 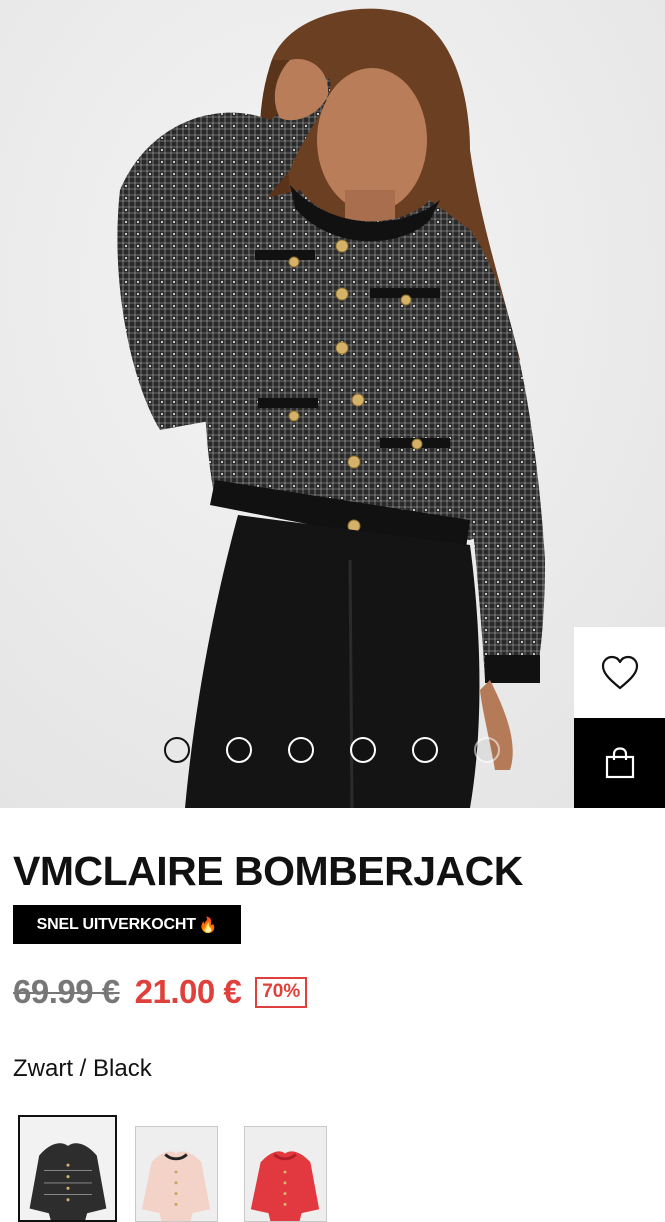 I want to click on heart-icon, so click(x=619, y=672).